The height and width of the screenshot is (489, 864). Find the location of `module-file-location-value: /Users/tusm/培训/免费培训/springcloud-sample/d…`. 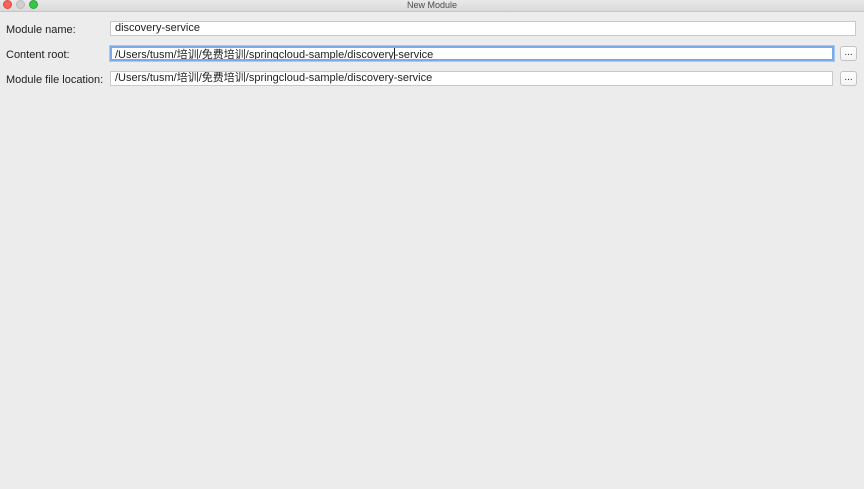

module-file-location-value: /Users/tusm/培训/免费培训/springcloud-sample/d… is located at coordinates (274, 78).